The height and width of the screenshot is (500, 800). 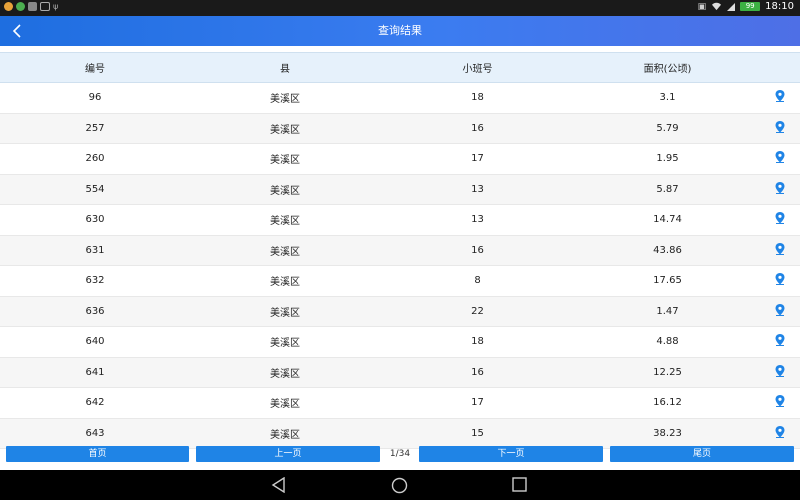 I want to click on b-notification-icon, so click(x=32, y=6).